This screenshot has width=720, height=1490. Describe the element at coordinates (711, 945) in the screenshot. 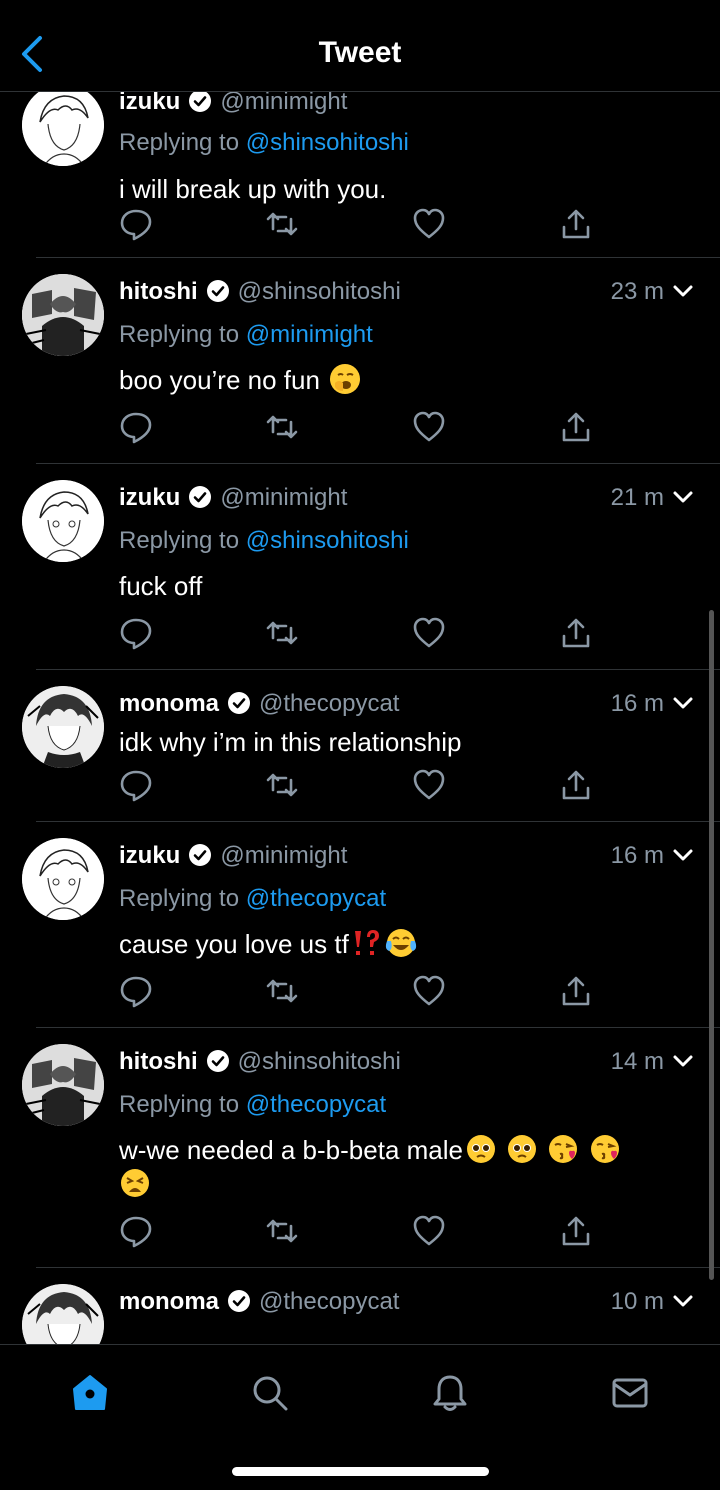

I see `scrollbar` at that location.